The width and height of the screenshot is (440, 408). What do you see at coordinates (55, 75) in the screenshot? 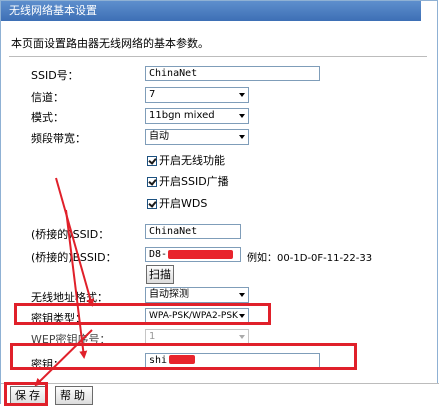
I see `ssid-label: SSID号：` at bounding box center [55, 75].